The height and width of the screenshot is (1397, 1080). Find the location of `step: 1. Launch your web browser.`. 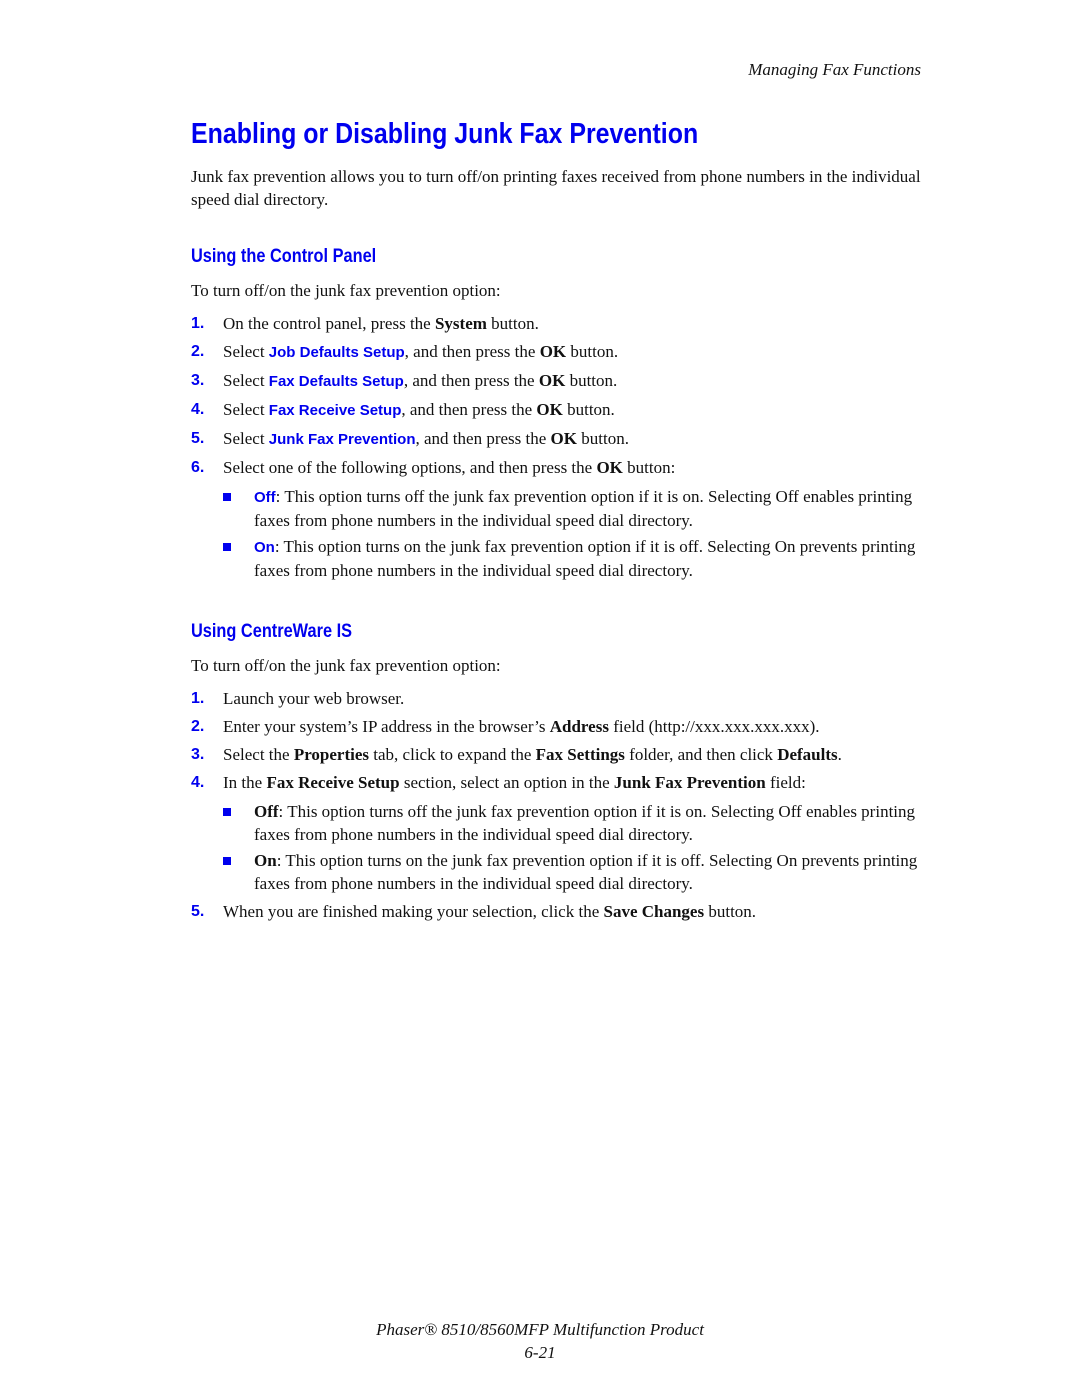

step: 1. Launch your web browser. is located at coordinates (561, 698).